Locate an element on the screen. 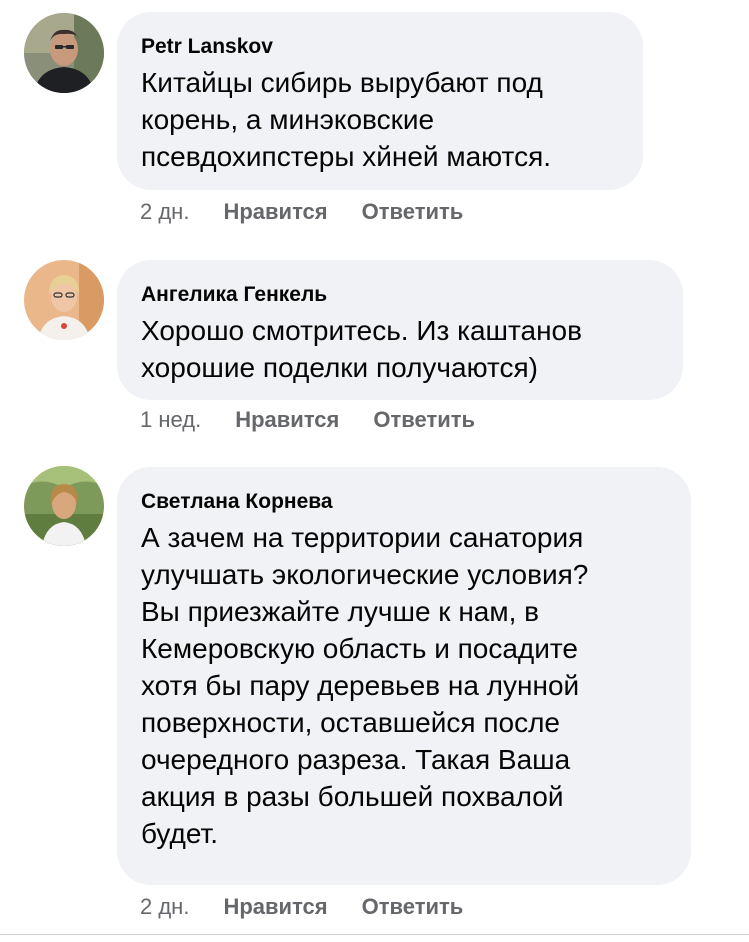  comment-author: Светлана Корнева is located at coordinates (404, 502).